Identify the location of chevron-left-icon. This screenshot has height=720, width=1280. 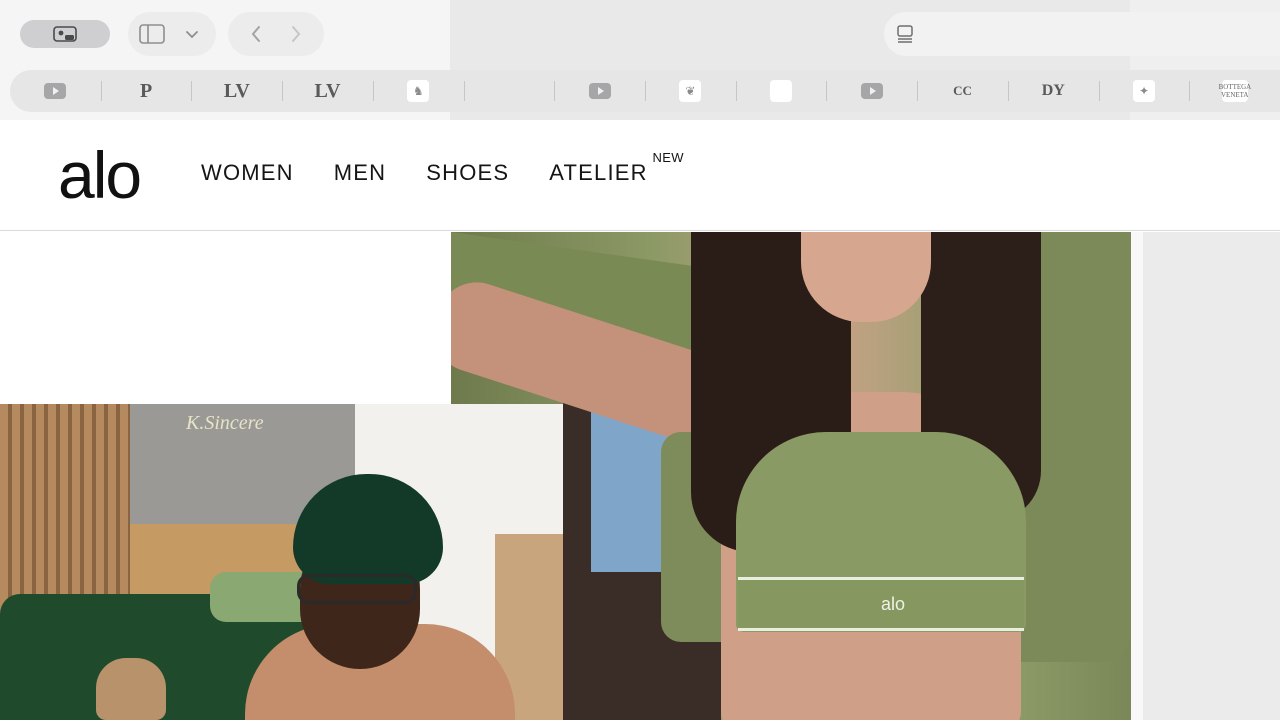
(255, 34).